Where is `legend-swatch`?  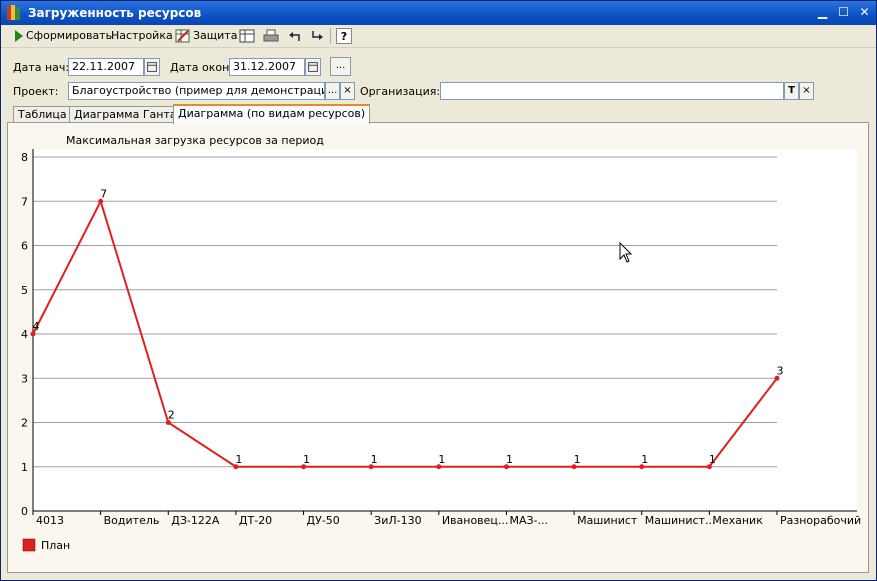
legend-swatch is located at coordinates (29, 545).